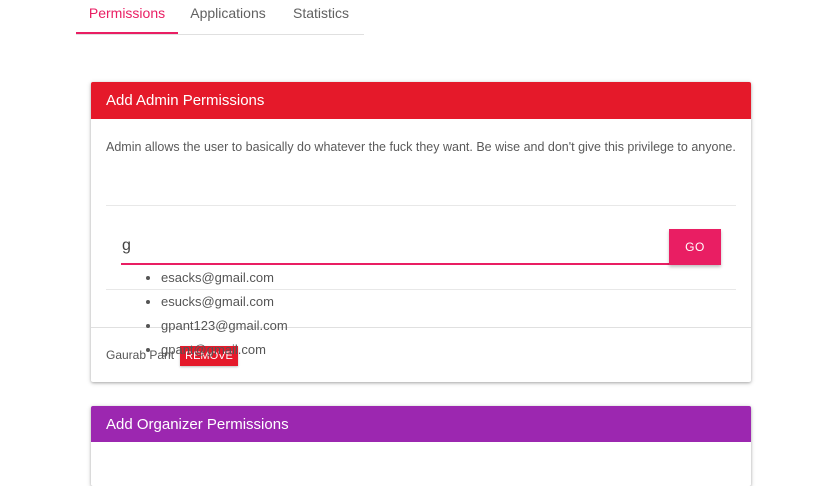 The width and height of the screenshot is (837, 486). Describe the element at coordinates (224, 282) in the screenshot. I see `suggestion-item: esacks@gmail.com` at that location.